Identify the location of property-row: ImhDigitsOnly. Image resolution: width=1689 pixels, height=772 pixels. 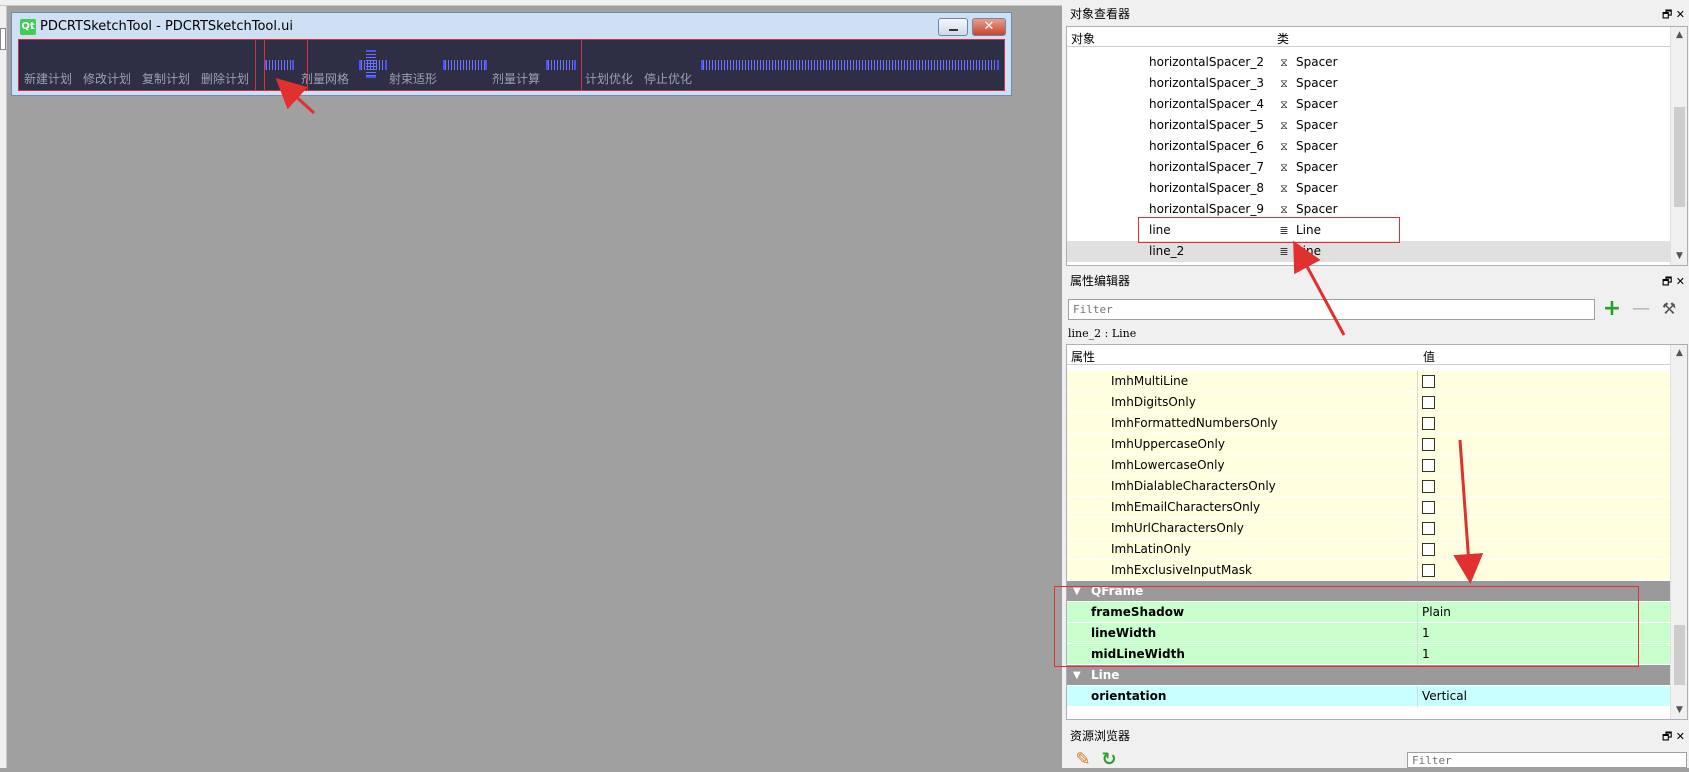
(1370, 402).